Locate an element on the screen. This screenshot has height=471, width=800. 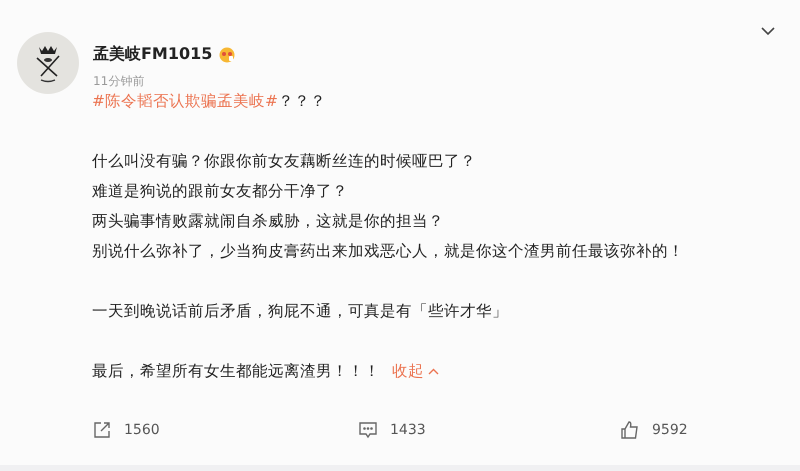
verified-badge-icon is located at coordinates (227, 54).